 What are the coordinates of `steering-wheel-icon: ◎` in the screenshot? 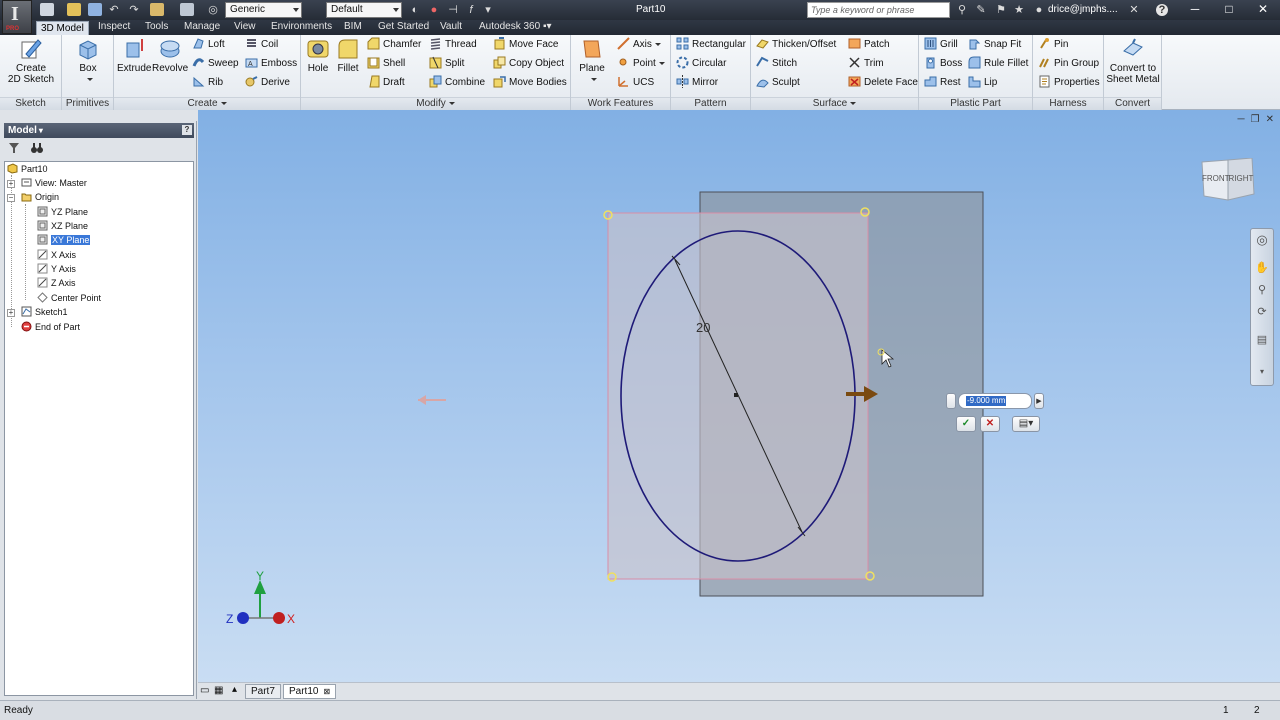 It's located at (1262, 240).